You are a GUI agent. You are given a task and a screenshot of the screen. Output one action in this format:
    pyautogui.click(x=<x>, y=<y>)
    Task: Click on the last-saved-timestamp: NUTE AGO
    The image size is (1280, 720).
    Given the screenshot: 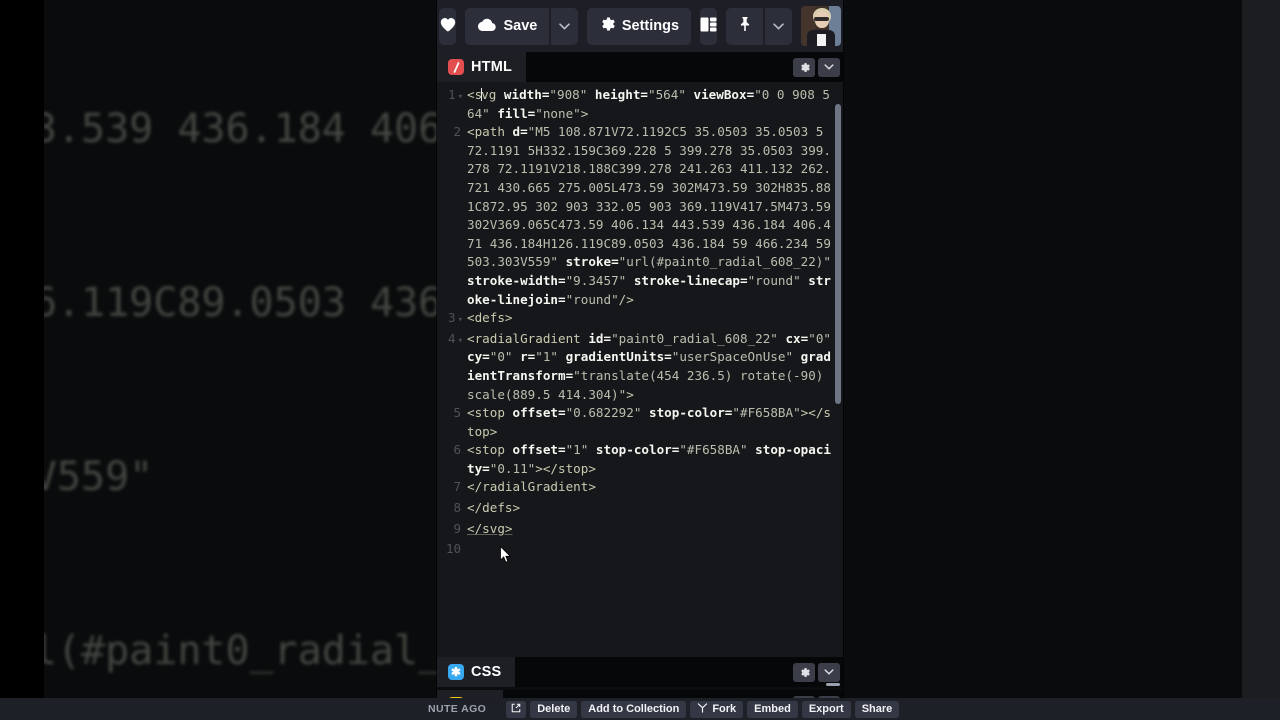 What is the action you would take?
    pyautogui.click(x=457, y=709)
    